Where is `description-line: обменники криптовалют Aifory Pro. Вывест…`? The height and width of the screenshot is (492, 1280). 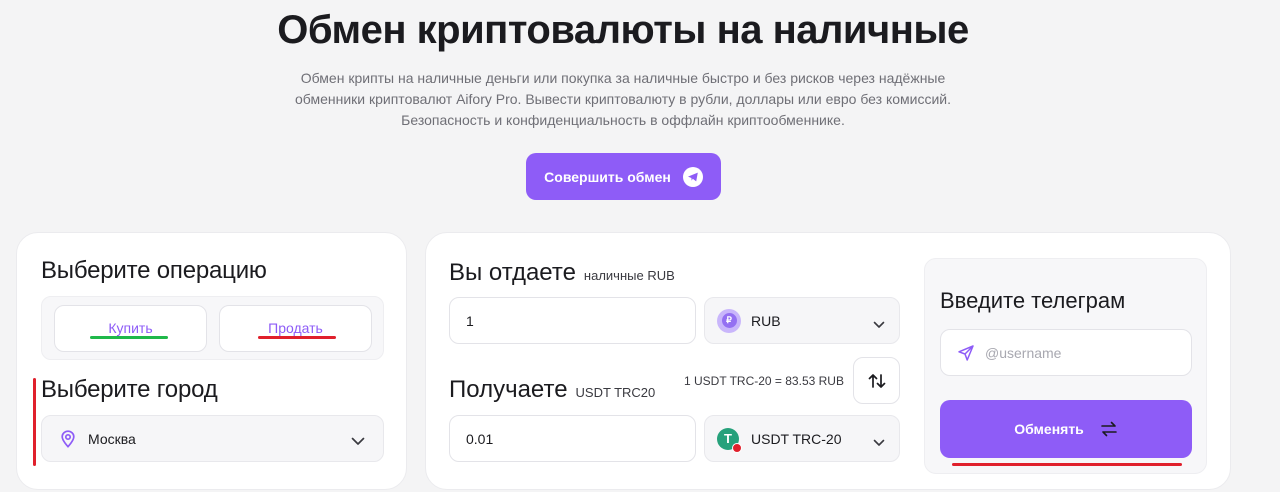
description-line: обменники криптовалют Aifory Pro. Вывест… is located at coordinates (623, 99).